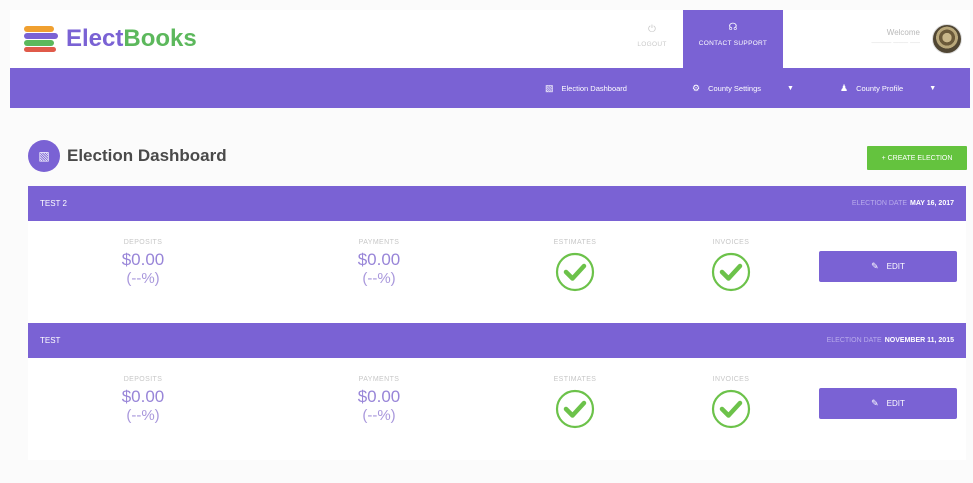 This screenshot has width=973, height=483. What do you see at coordinates (917, 158) in the screenshot?
I see `create-election-button: + CREATE ELECTION` at bounding box center [917, 158].